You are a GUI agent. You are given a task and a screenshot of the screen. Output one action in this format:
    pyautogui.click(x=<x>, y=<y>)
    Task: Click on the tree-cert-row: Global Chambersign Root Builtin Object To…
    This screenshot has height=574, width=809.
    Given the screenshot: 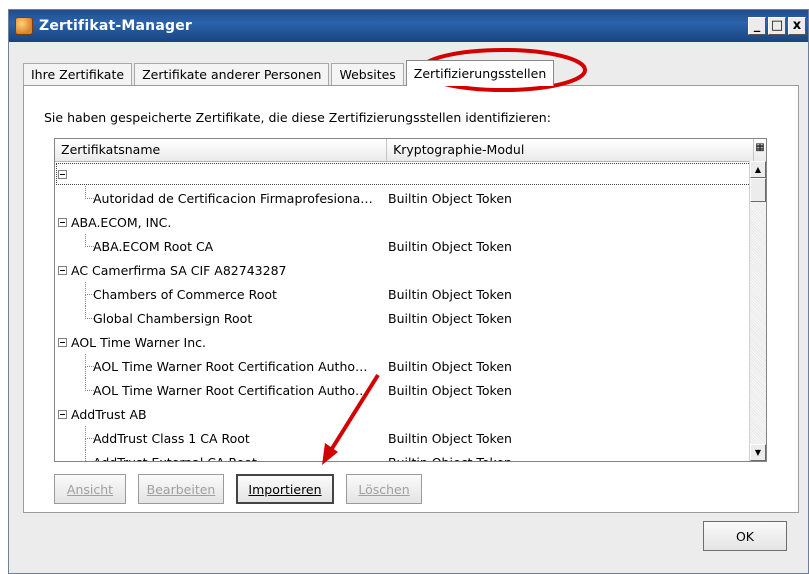 What is the action you would take?
    pyautogui.click(x=410, y=318)
    